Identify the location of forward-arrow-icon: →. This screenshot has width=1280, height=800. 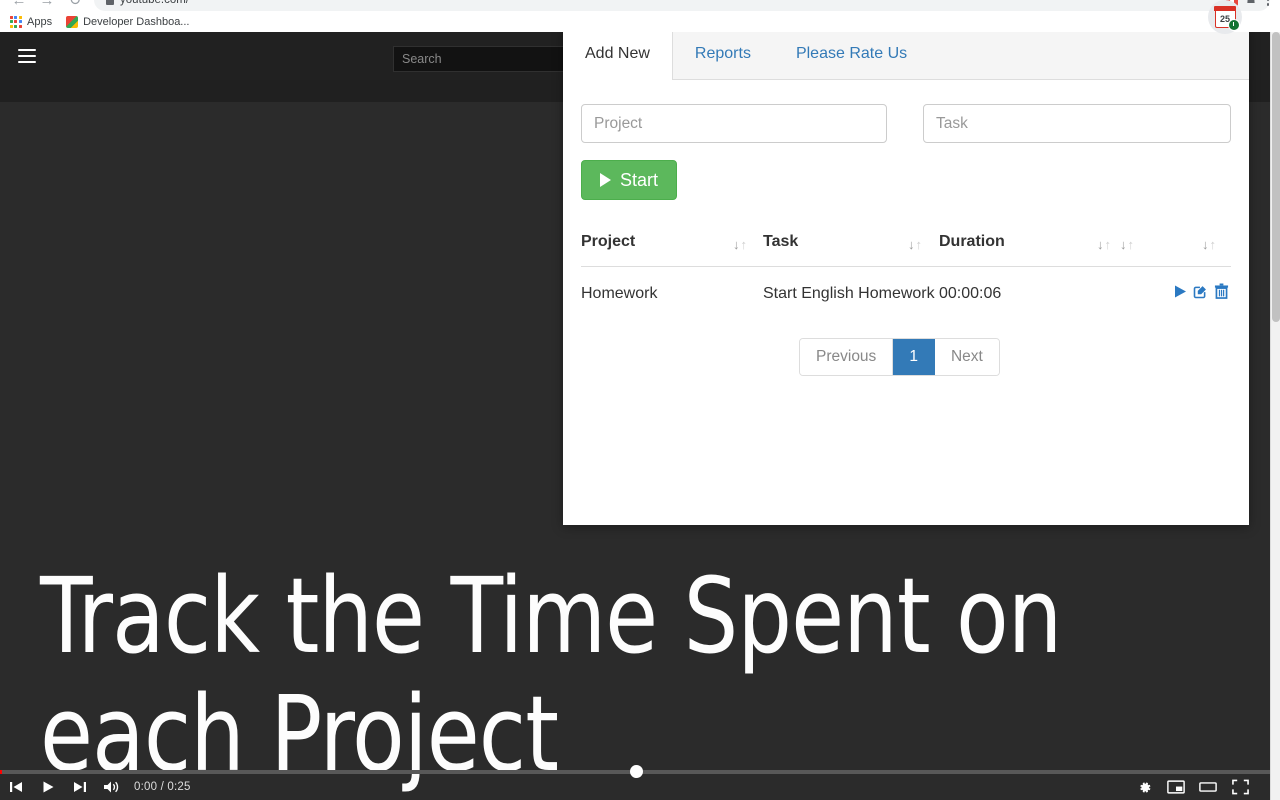
(47, 4).